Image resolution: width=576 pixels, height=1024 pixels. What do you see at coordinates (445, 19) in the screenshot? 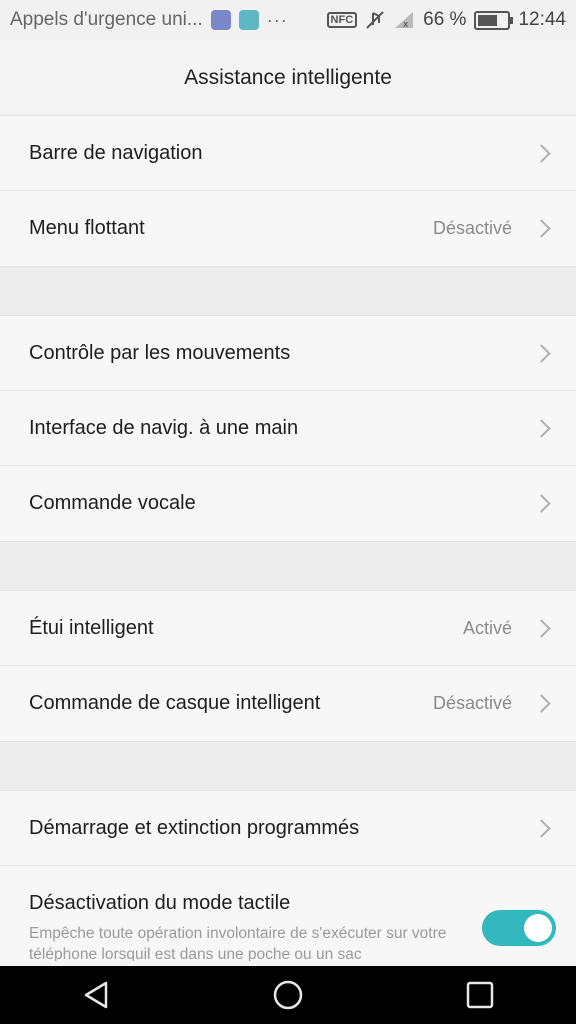
I see `battery-percent: 66 %` at bounding box center [445, 19].